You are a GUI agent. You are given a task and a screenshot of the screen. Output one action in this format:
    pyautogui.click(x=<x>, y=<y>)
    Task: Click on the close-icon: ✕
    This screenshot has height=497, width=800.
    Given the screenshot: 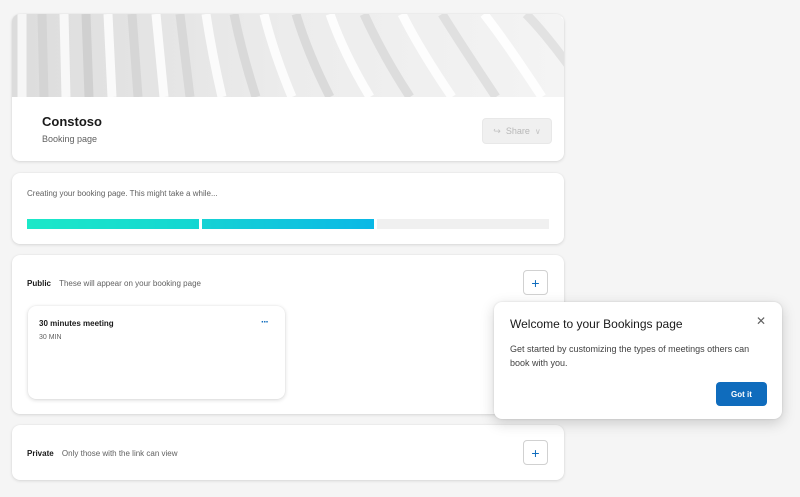 What is the action you would take?
    pyautogui.click(x=761, y=321)
    